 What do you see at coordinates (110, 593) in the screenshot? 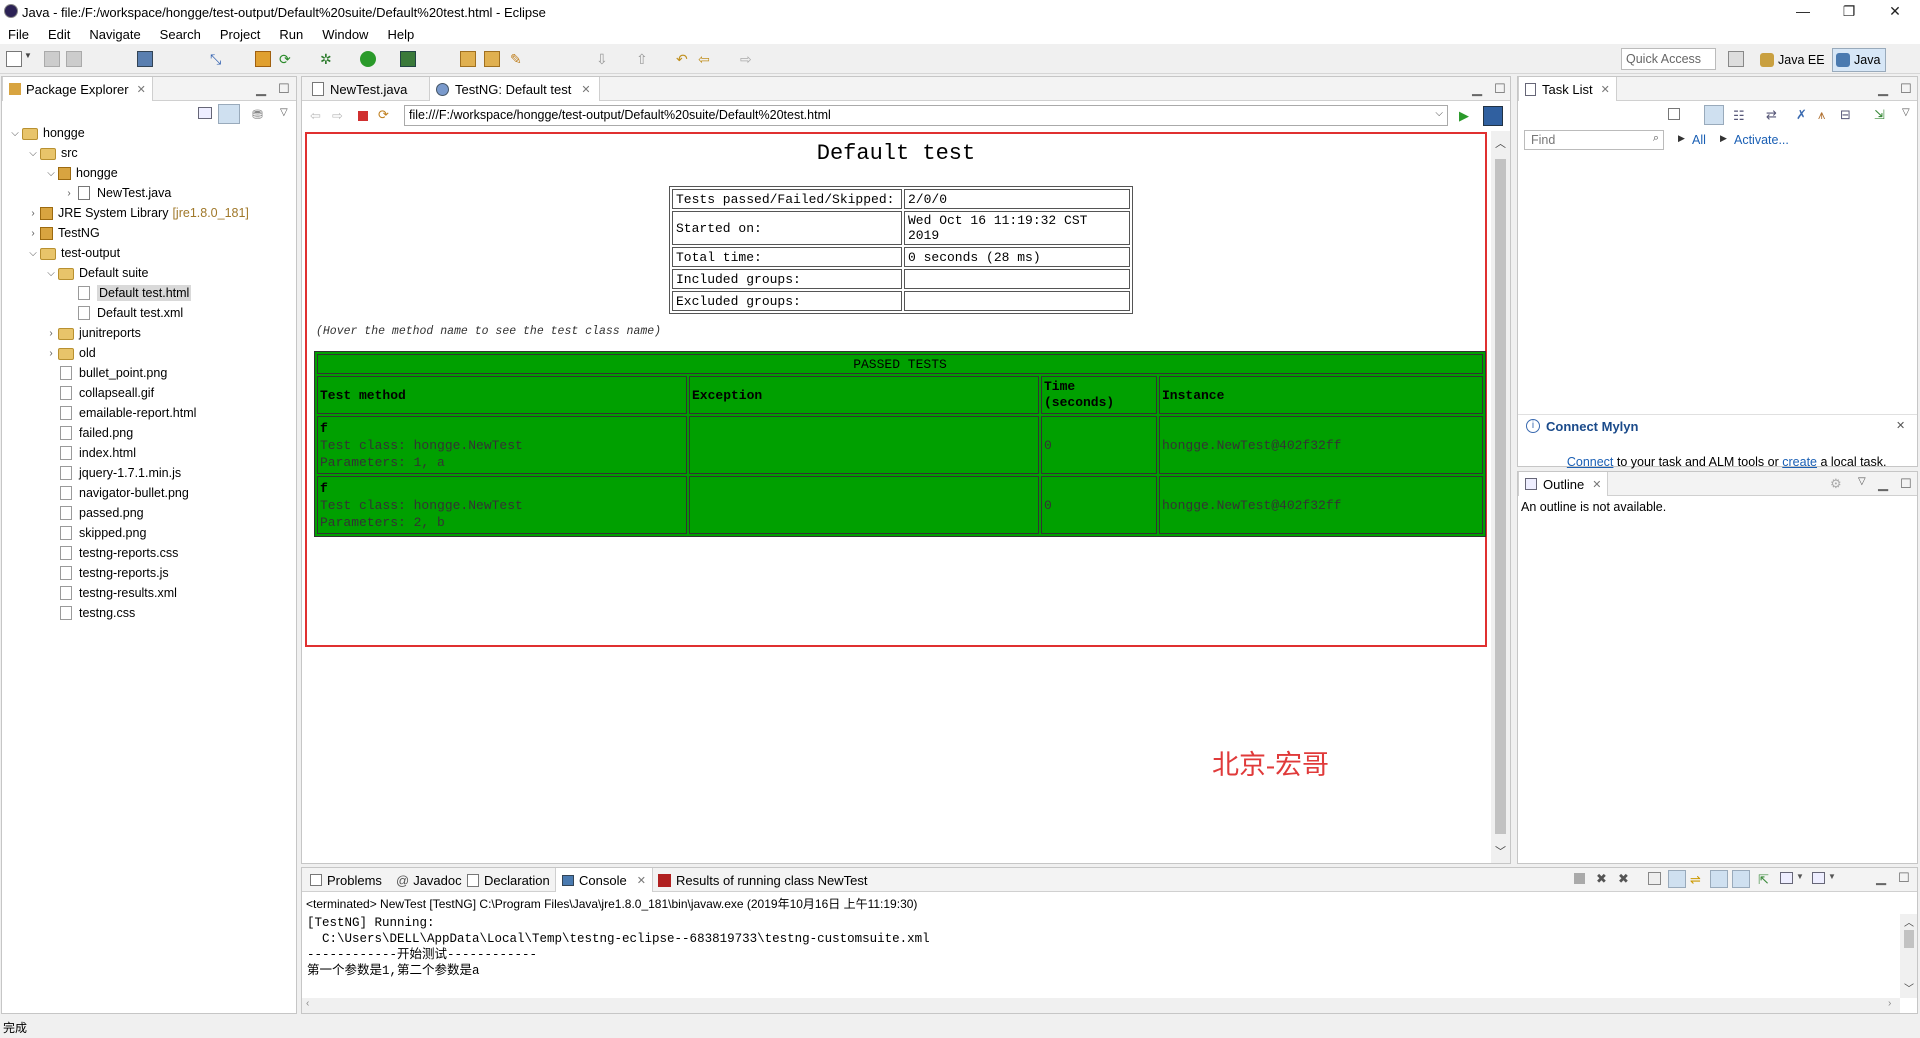
I see `tree-item: testng-results.xml` at bounding box center [110, 593].